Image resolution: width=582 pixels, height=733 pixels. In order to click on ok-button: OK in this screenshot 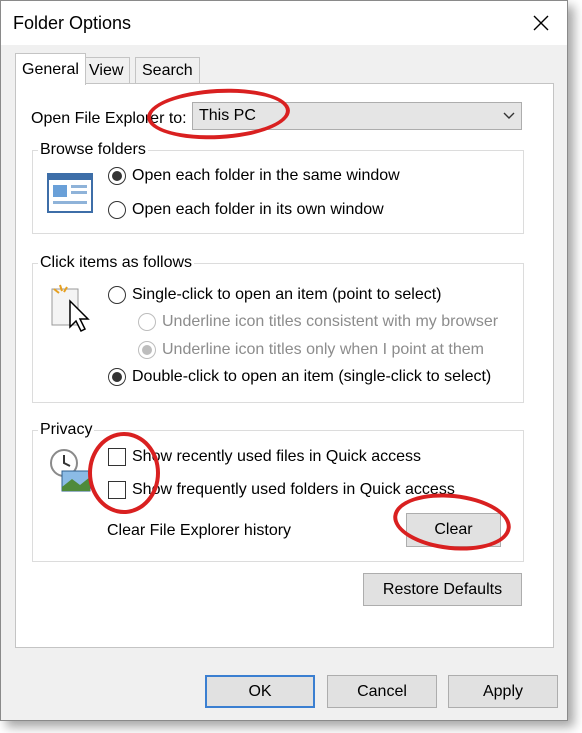, I will do `click(260, 691)`.